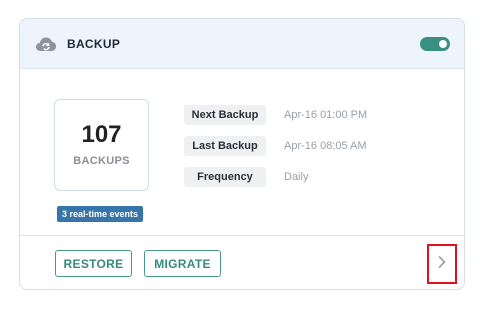 This screenshot has height=318, width=480. Describe the element at coordinates (93, 263) in the screenshot. I see `restore-button: RESTORE` at that location.